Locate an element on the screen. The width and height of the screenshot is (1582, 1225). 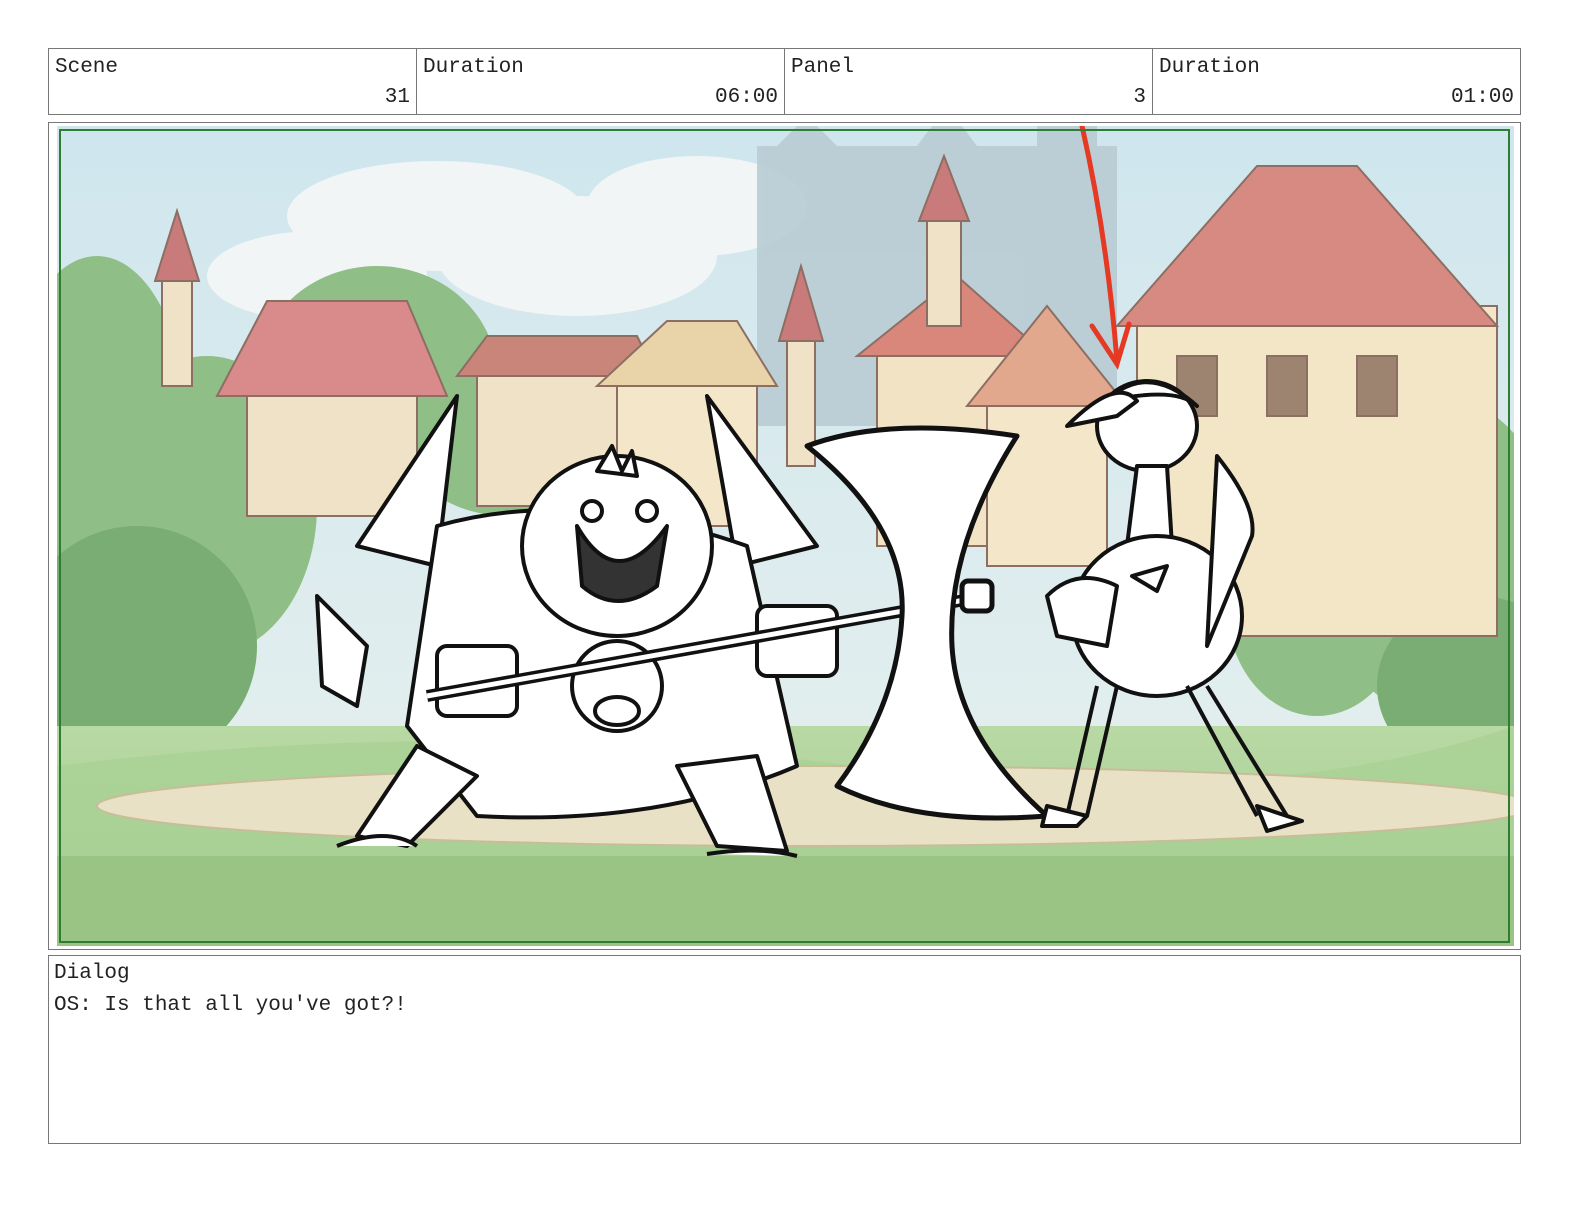
dialog-label: Dialog is located at coordinates (92, 973).